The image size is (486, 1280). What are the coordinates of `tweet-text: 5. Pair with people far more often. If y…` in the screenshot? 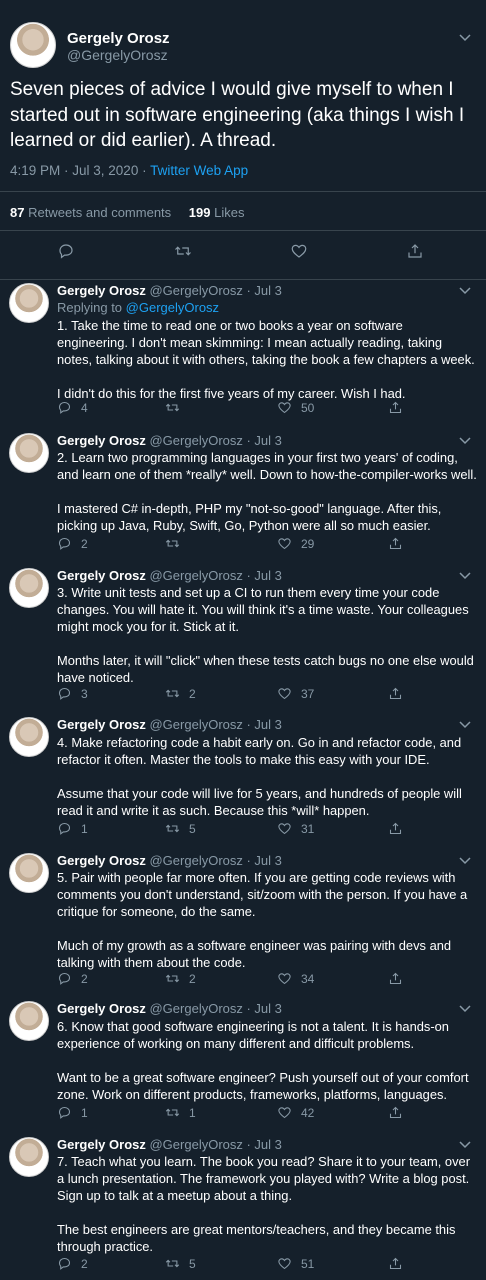 It's located at (262, 920).